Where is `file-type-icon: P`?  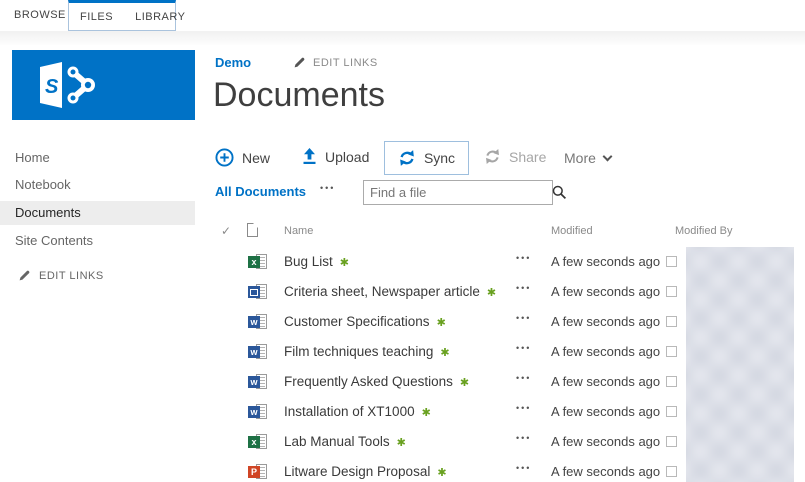 file-type-icon: P is located at coordinates (254, 472).